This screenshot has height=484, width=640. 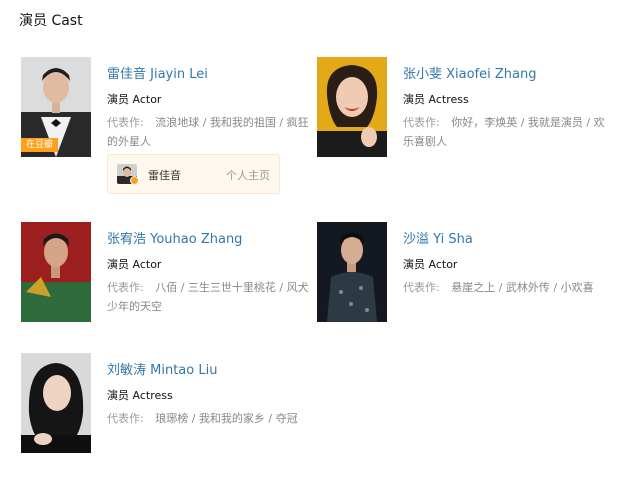 I want to click on personal-homepage-button: 雷佳音 个人主页, so click(x=193, y=174).